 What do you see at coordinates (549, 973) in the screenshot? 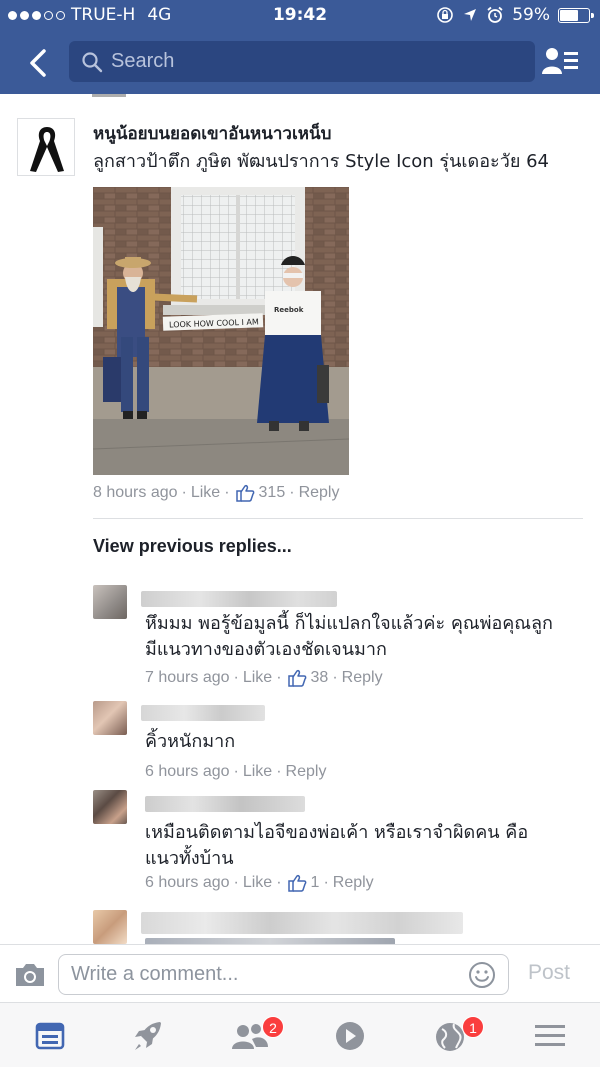
I see `post-button: Post` at bounding box center [549, 973].